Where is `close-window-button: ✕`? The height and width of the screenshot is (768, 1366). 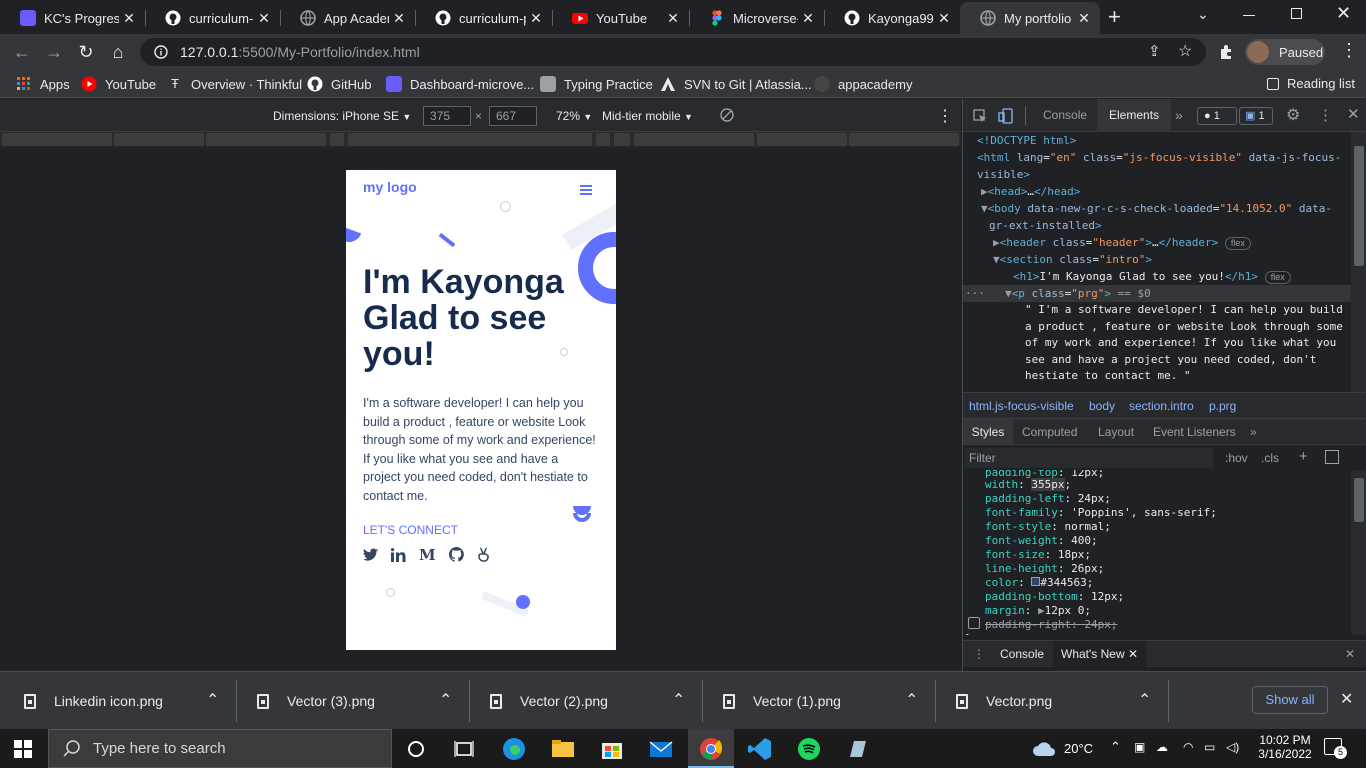 close-window-button: ✕ is located at coordinates (1343, 13).